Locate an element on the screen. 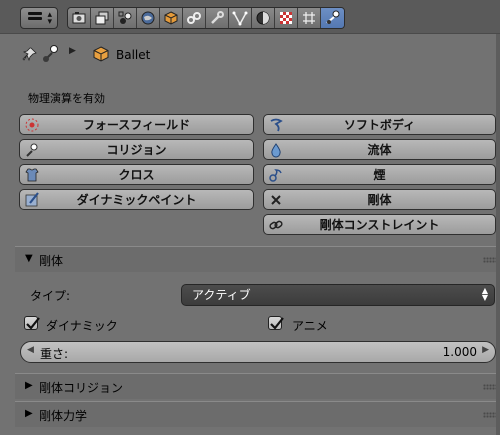 This screenshot has height=435, width=500. physics-icon is located at coordinates (332, 18).